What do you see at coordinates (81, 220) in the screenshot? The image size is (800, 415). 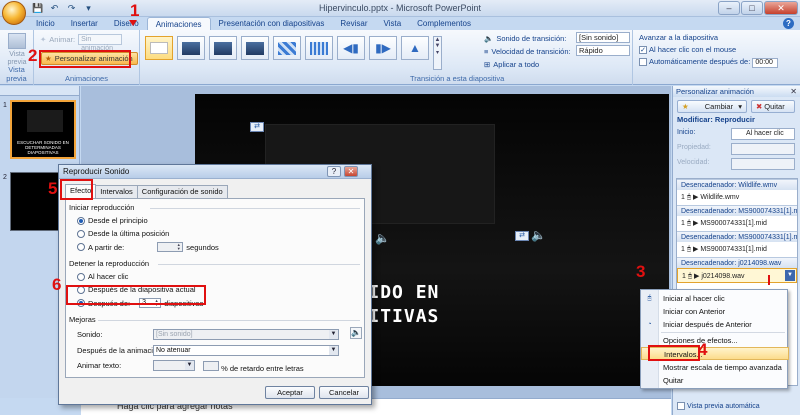 I see `radio-desde-principio` at bounding box center [81, 220].